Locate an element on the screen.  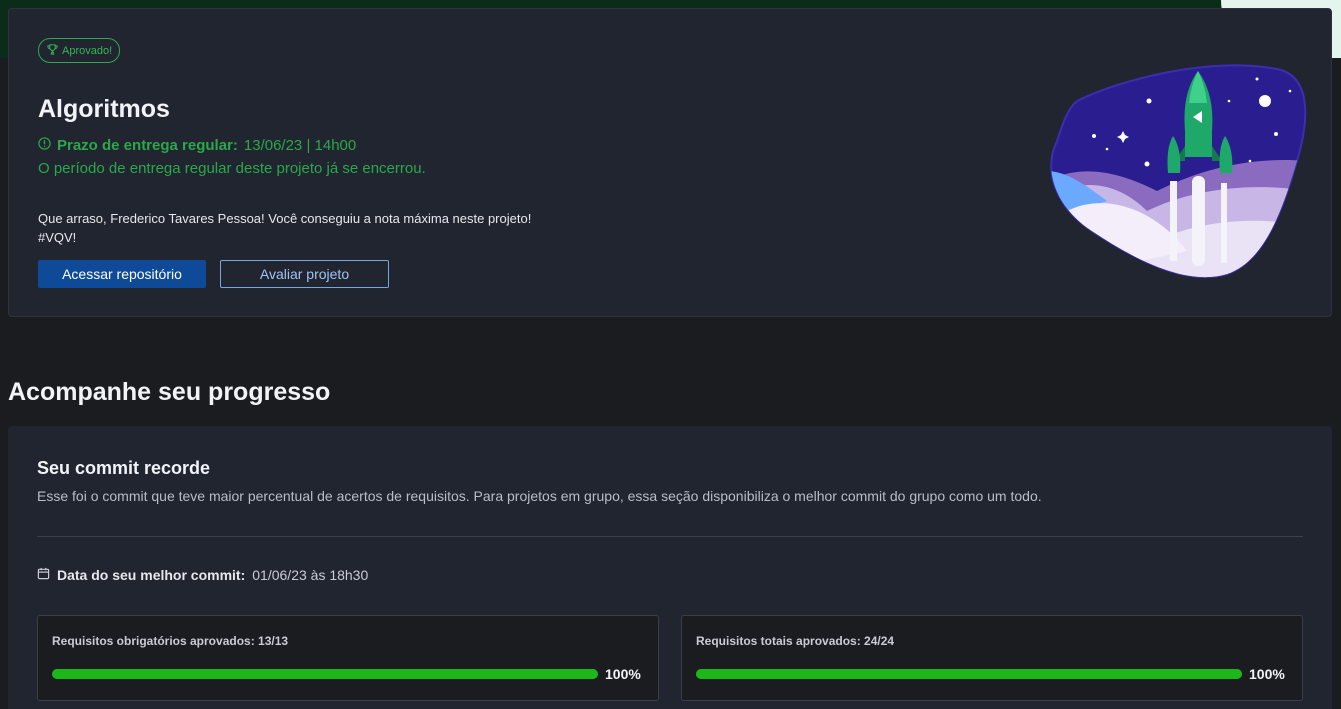
clock-alert-icon is located at coordinates (44, 145).